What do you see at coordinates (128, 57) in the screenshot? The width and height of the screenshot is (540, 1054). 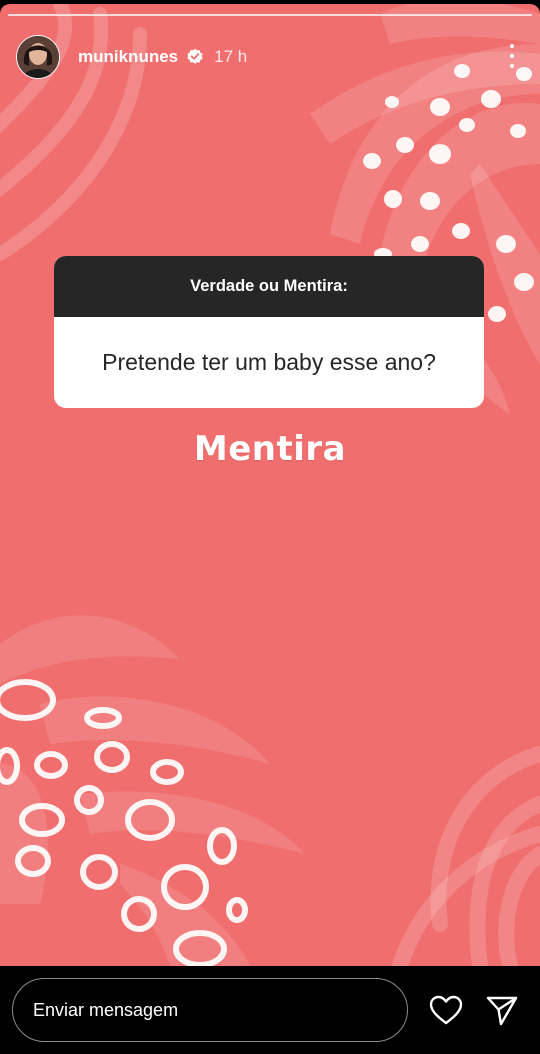 I see `username: muniknunes` at bounding box center [128, 57].